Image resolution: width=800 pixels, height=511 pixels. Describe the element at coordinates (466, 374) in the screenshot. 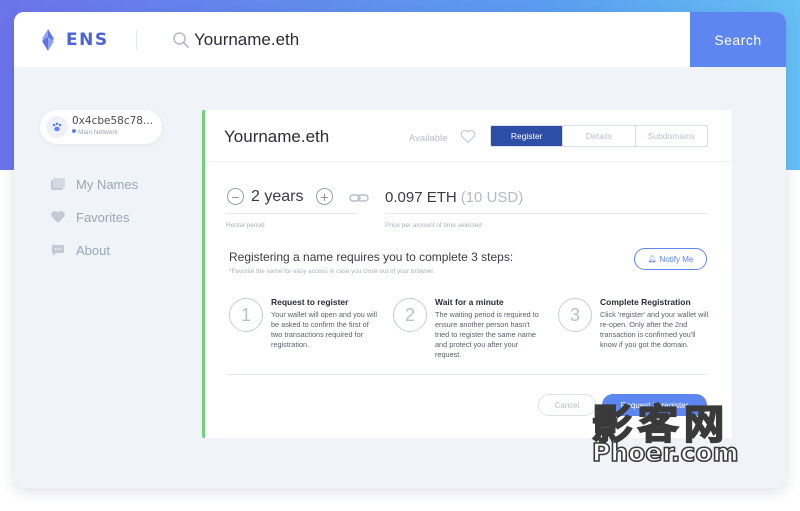

I see `actions-divider` at that location.